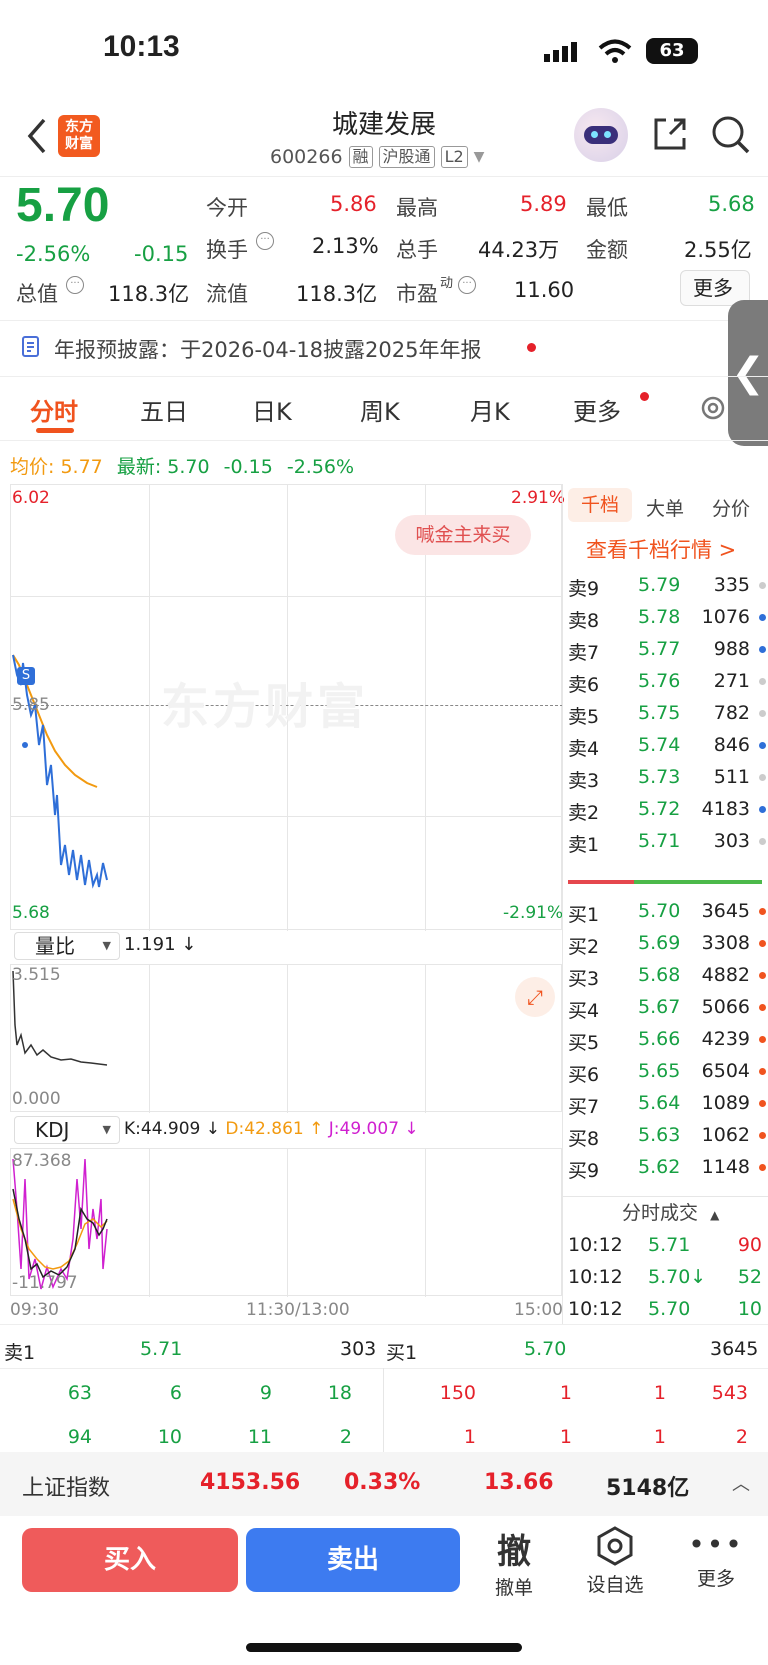 Image resolution: width=768 pixels, height=1665 pixels. What do you see at coordinates (615, 1561) in the screenshot?
I see `add-watchlist-button: 设自选` at bounding box center [615, 1561].